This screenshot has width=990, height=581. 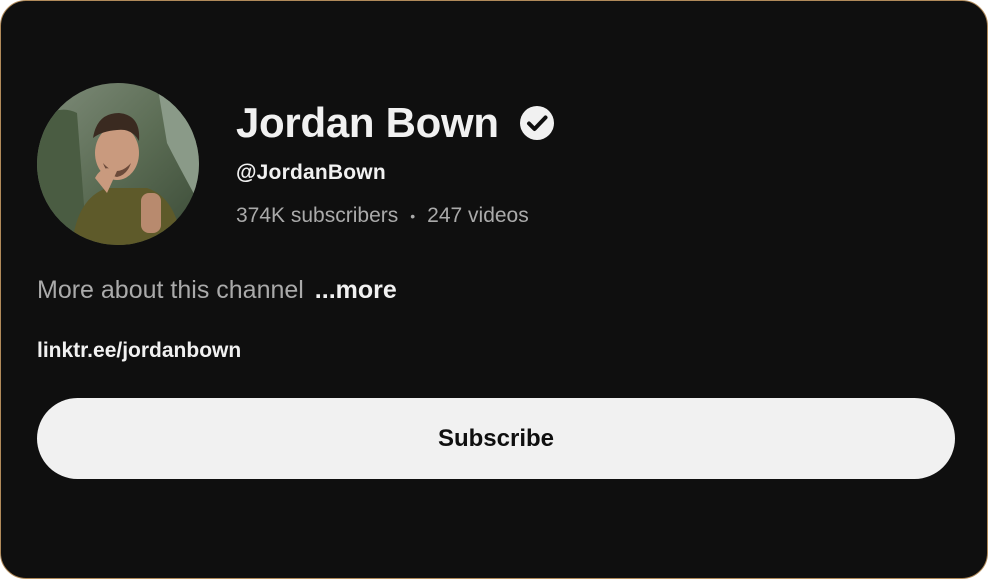 What do you see at coordinates (311, 172) in the screenshot?
I see `channel-handle: @JordanBown` at bounding box center [311, 172].